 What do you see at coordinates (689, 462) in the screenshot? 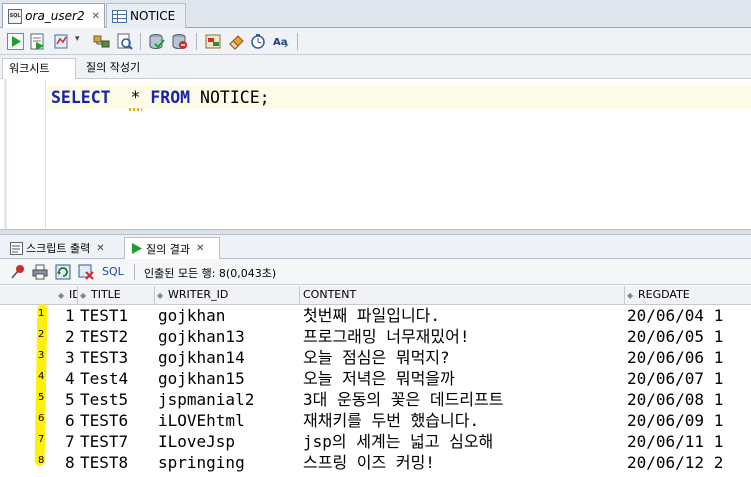
I see `cell-regdate: 20/06/12 2` at bounding box center [689, 462].